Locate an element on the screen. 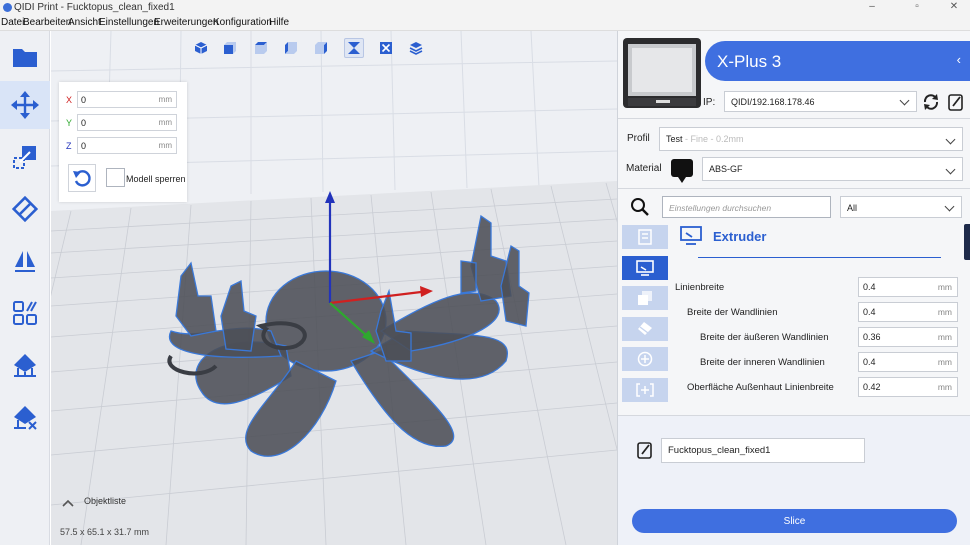 This screenshot has height=545, width=970. folder-icon is located at coordinates (25, 58).